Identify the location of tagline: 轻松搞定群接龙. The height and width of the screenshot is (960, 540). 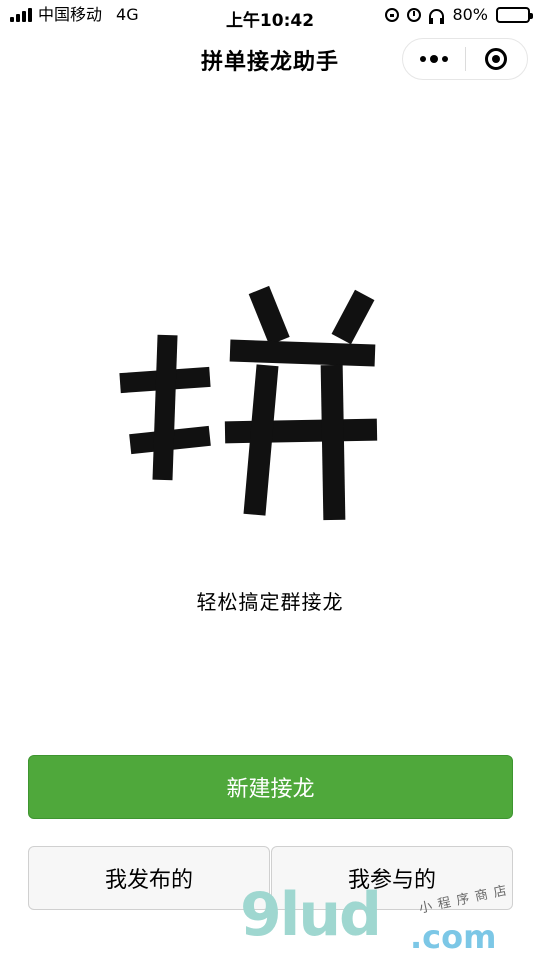
(270, 602).